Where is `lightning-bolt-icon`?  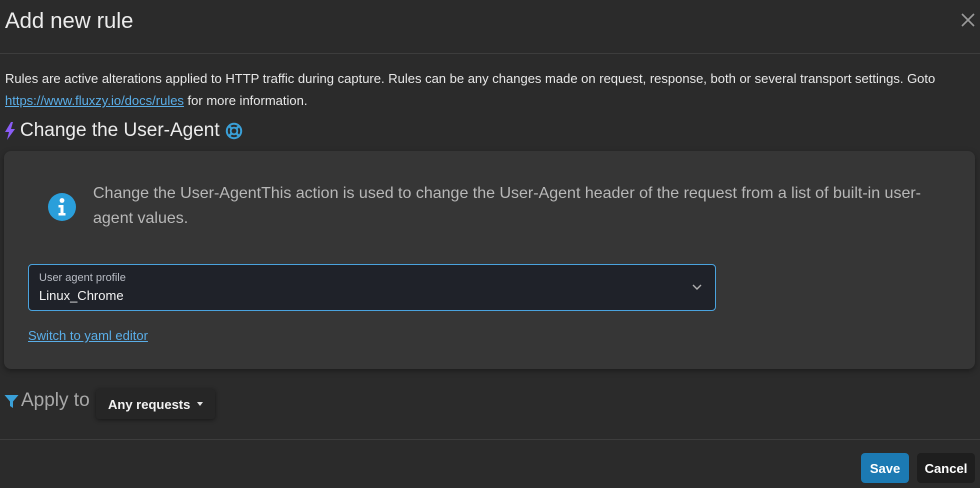 lightning-bolt-icon is located at coordinates (10, 131).